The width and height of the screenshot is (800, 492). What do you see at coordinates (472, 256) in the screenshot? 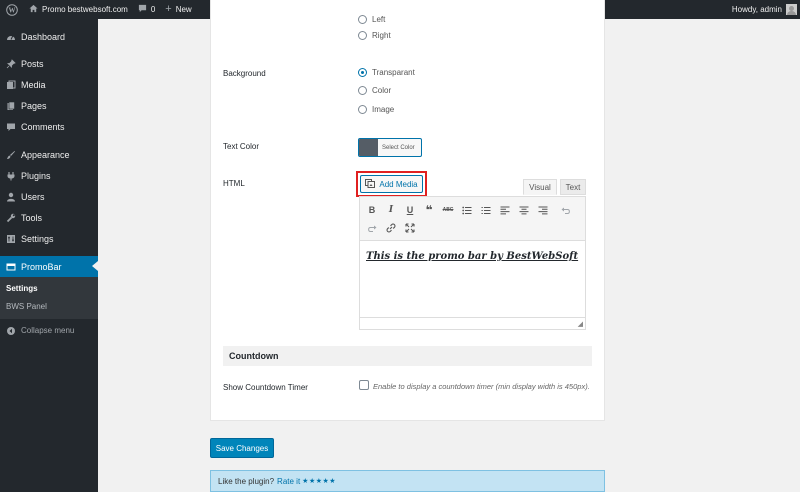
I see `editor-text: This is the promo bar by BestWebSoft` at bounding box center [472, 256].